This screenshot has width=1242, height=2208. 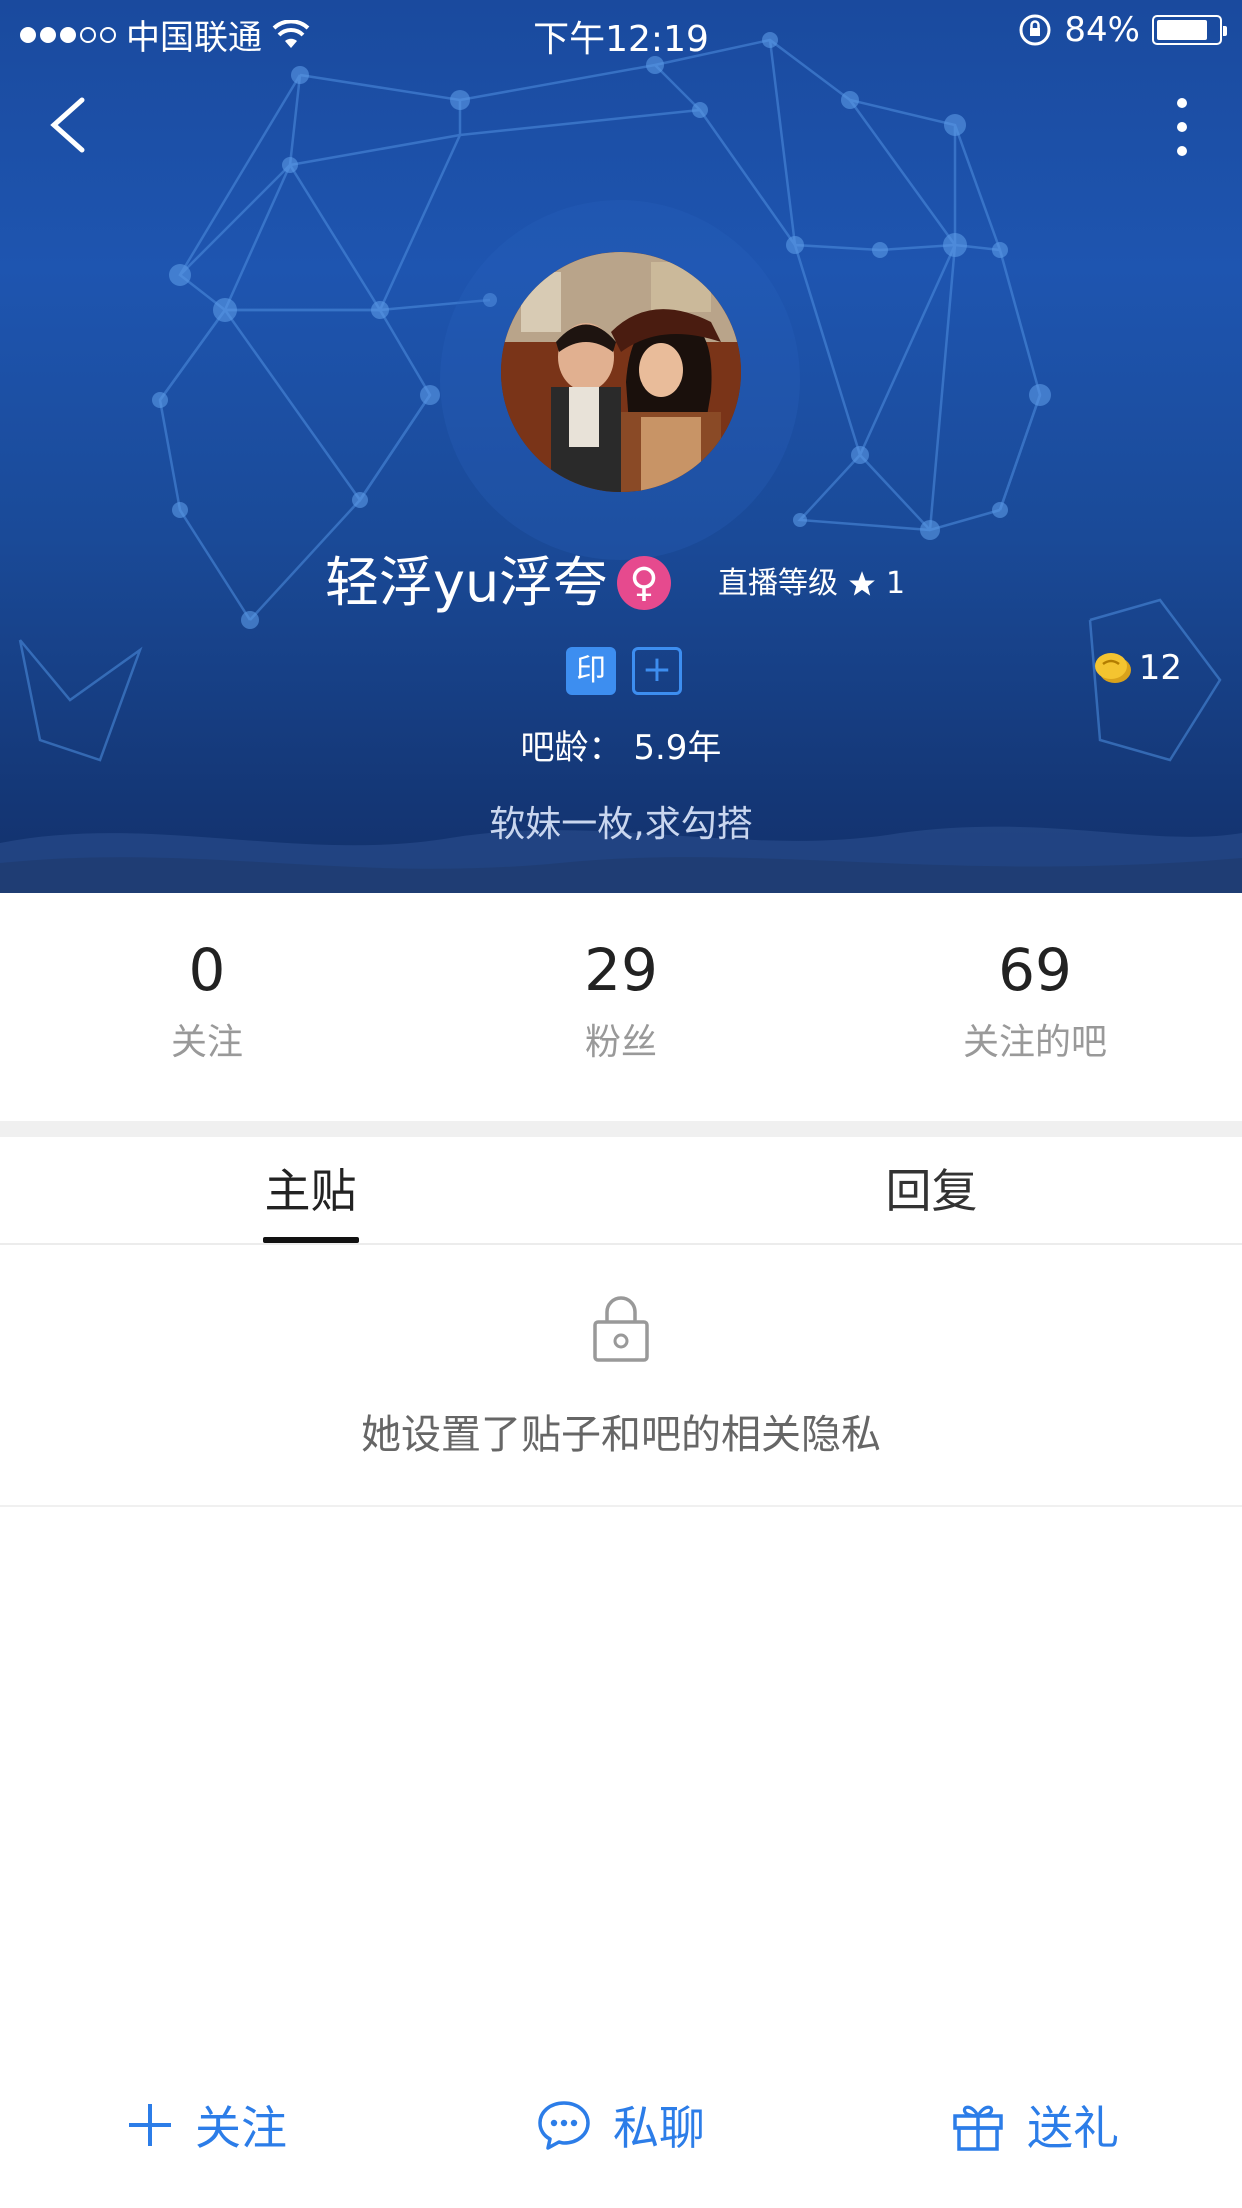 What do you see at coordinates (621, 30) in the screenshot?
I see `status-bar: 中国联通 下午12:19 84%` at bounding box center [621, 30].